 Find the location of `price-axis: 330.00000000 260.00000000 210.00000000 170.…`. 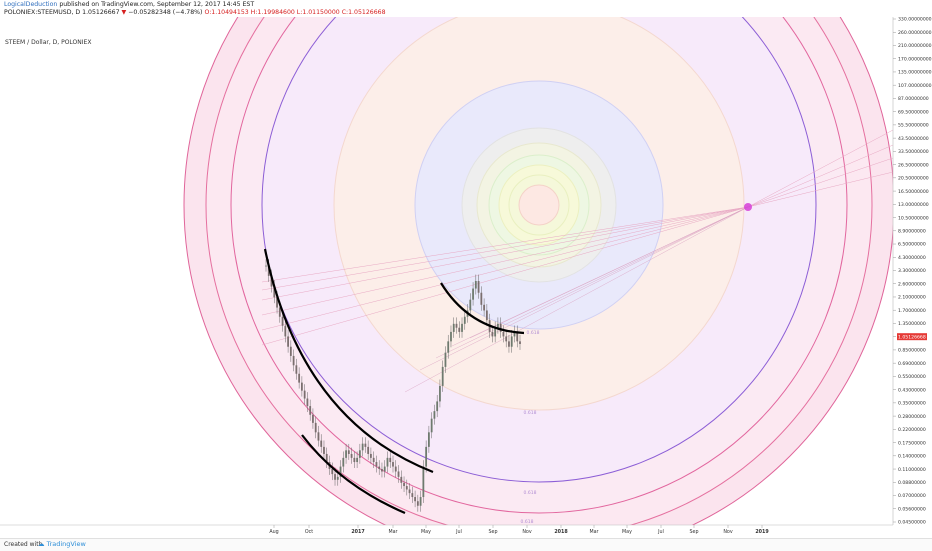

price-axis: 330.00000000 260.00000000 210.00000000 170.… is located at coordinates (912, 271).